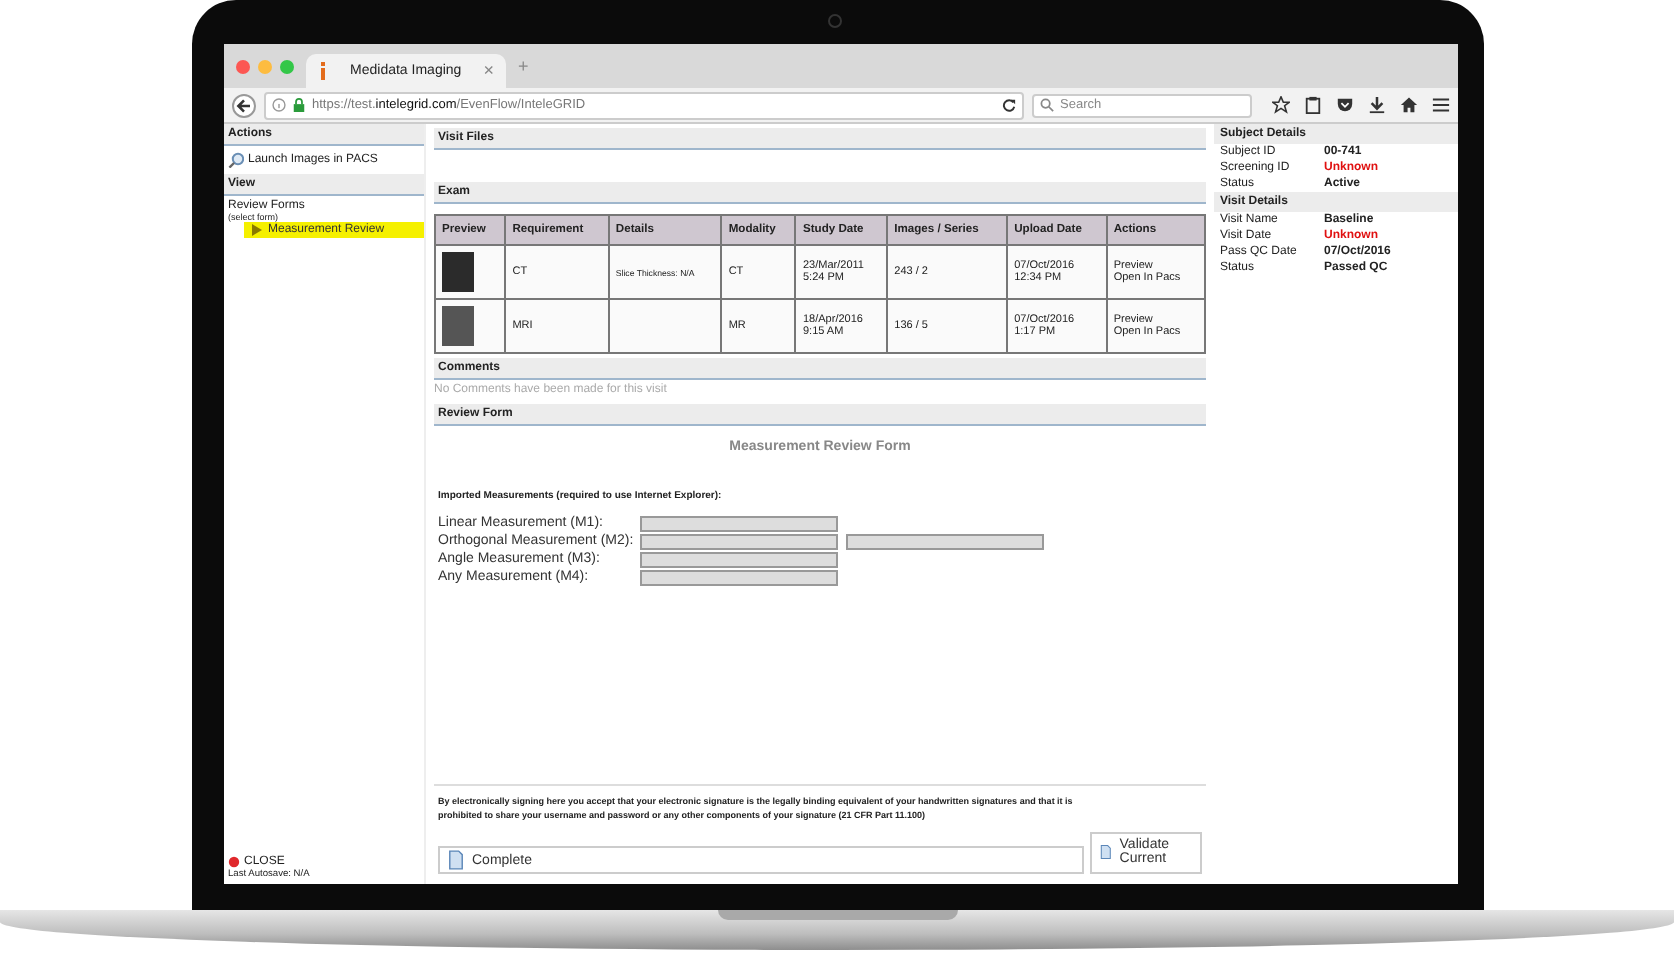  What do you see at coordinates (1409, 105) in the screenshot?
I see `home-icon` at bounding box center [1409, 105].